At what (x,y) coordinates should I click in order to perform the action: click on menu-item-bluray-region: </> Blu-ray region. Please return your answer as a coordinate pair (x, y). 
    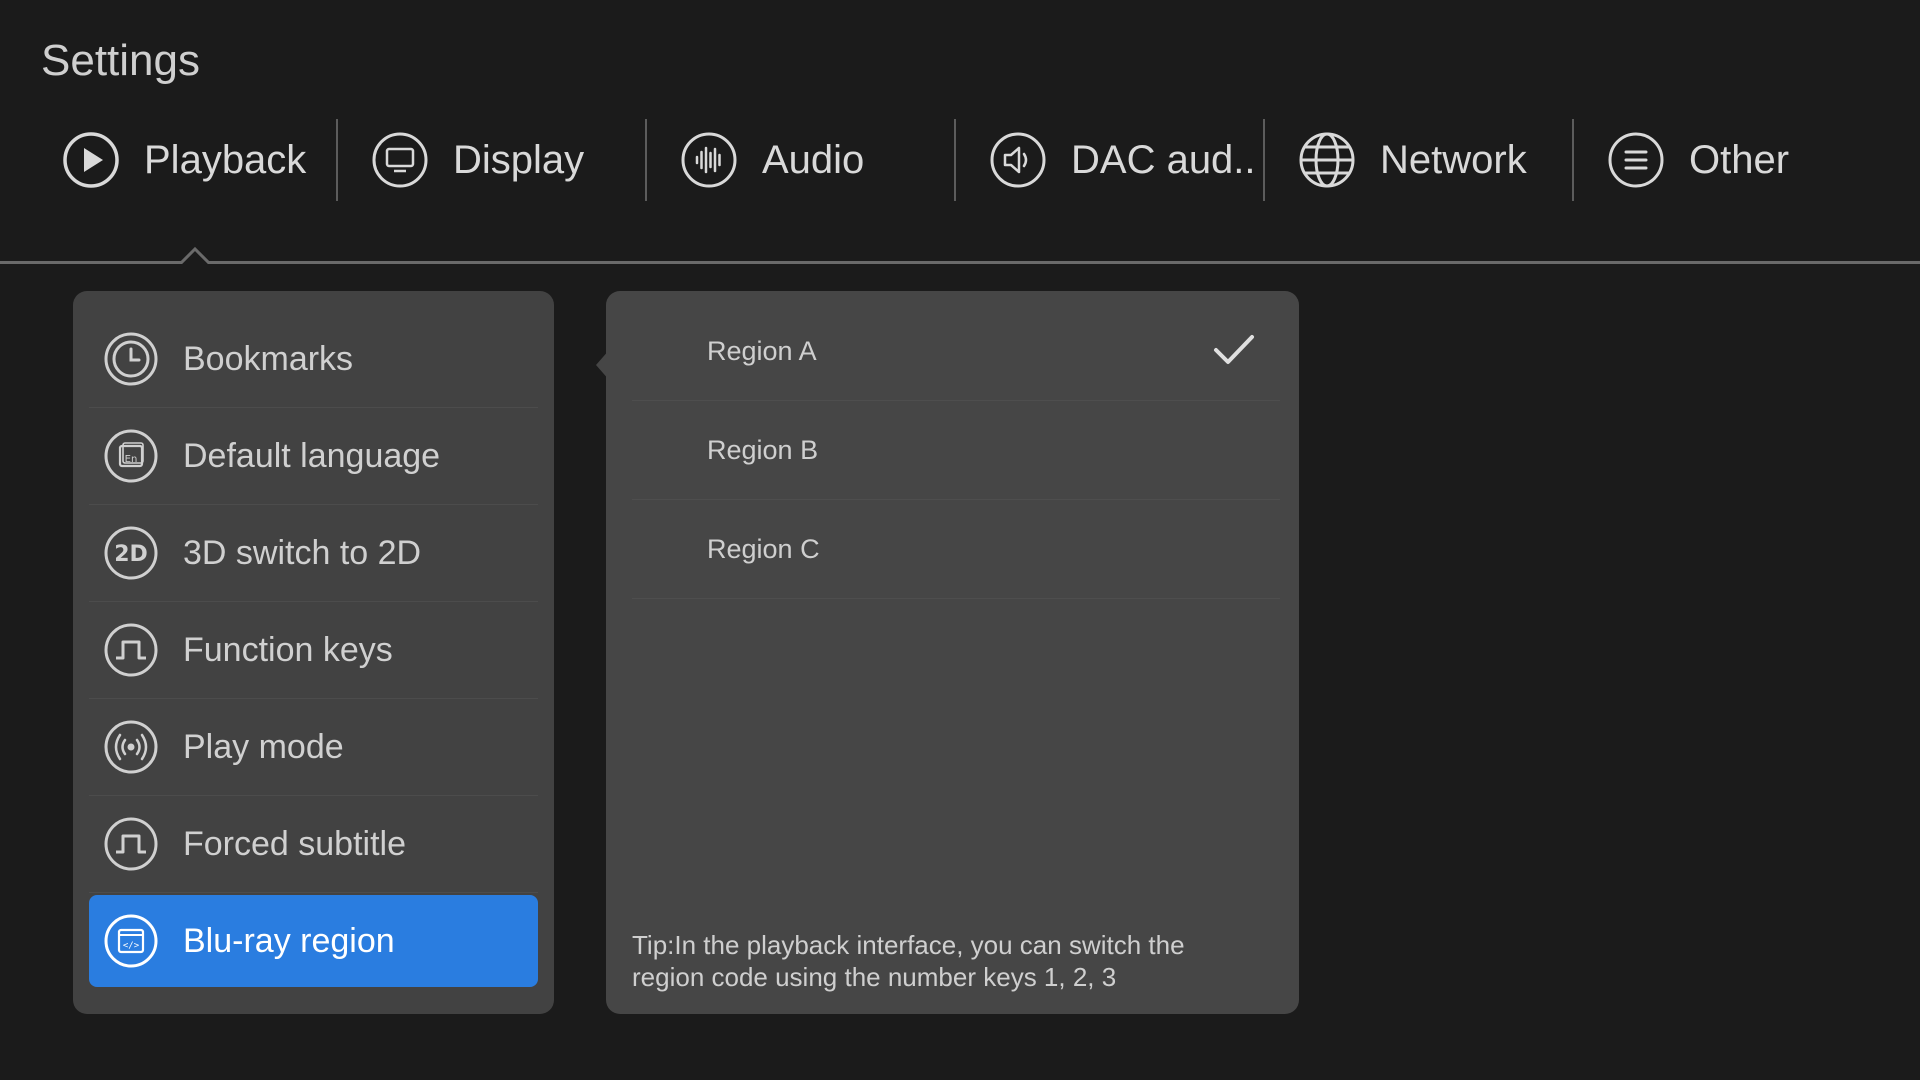
    Looking at the image, I should click on (313, 941).